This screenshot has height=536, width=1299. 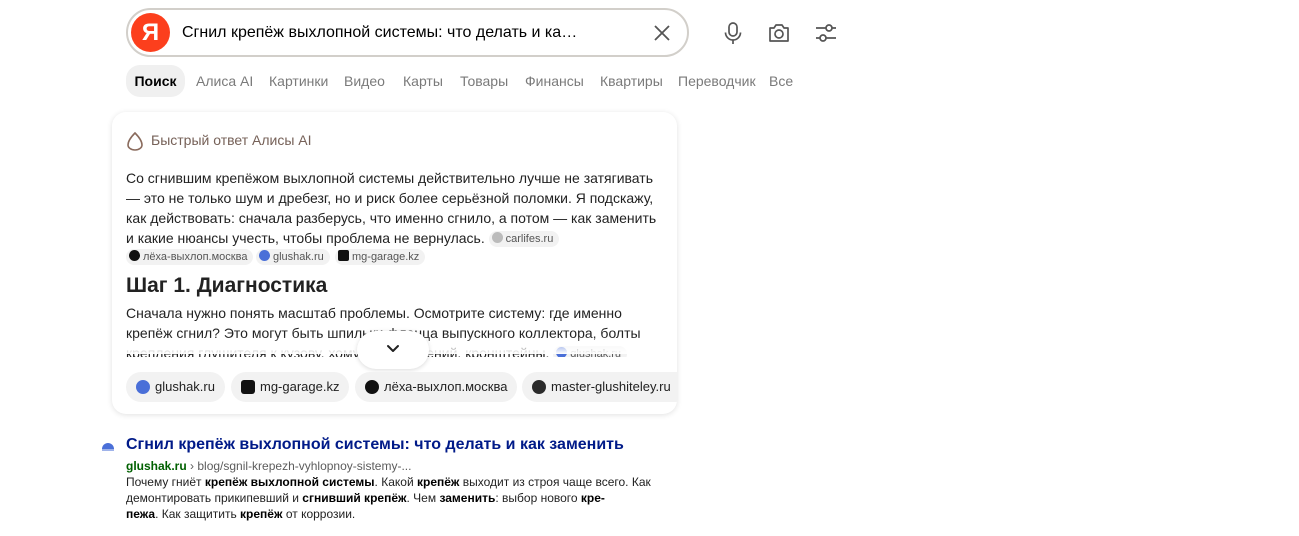 What do you see at coordinates (529, 239) in the screenshot?
I see `source-chip-label: carlifes.ru` at bounding box center [529, 239].